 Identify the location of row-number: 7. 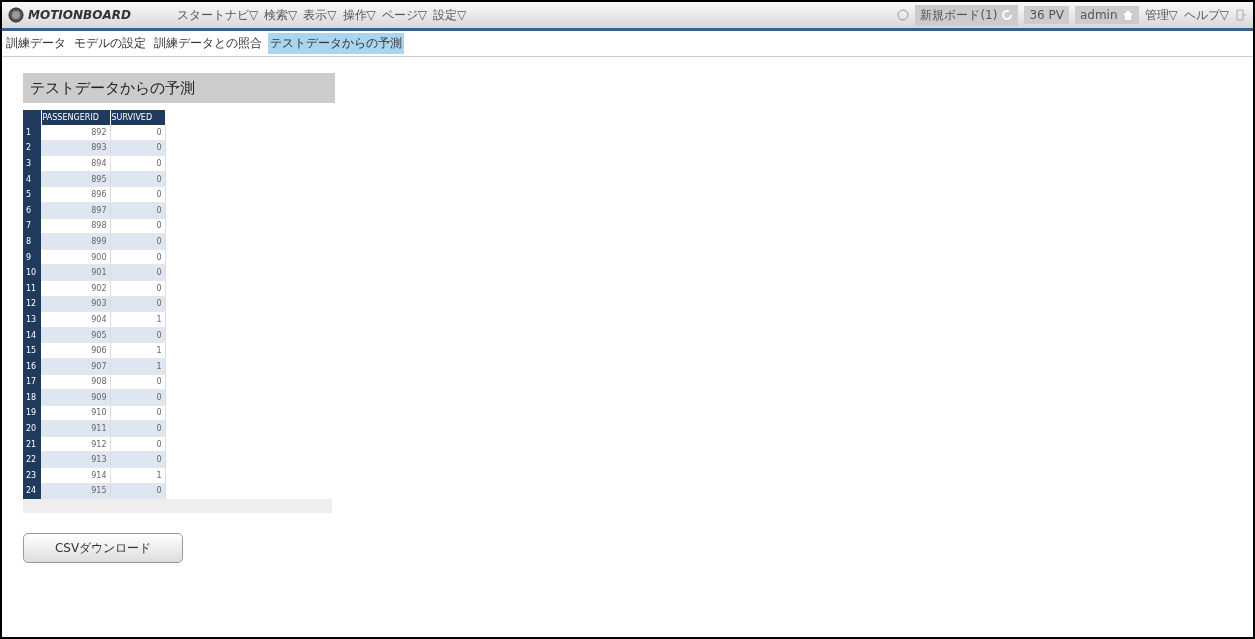
(32, 226).